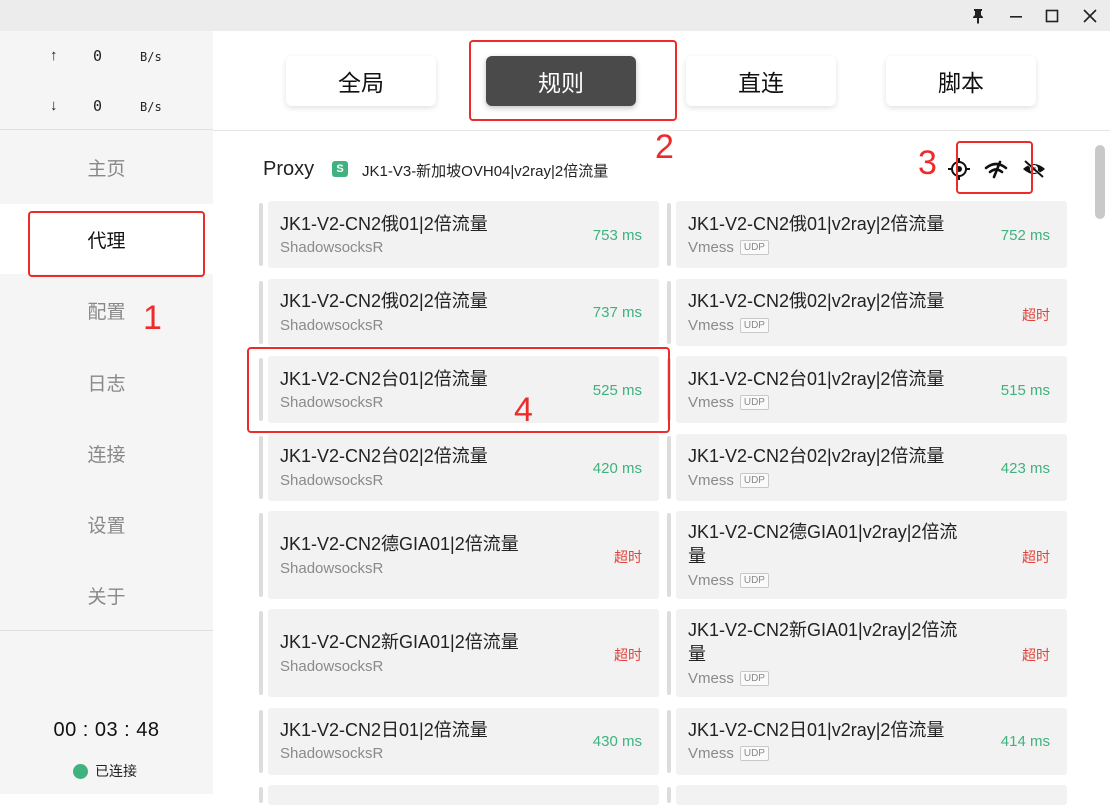 The height and width of the screenshot is (805, 1110). I want to click on proxy-name: JK1-V2-CN2台02|v2ray|2倍流量, so click(816, 456).